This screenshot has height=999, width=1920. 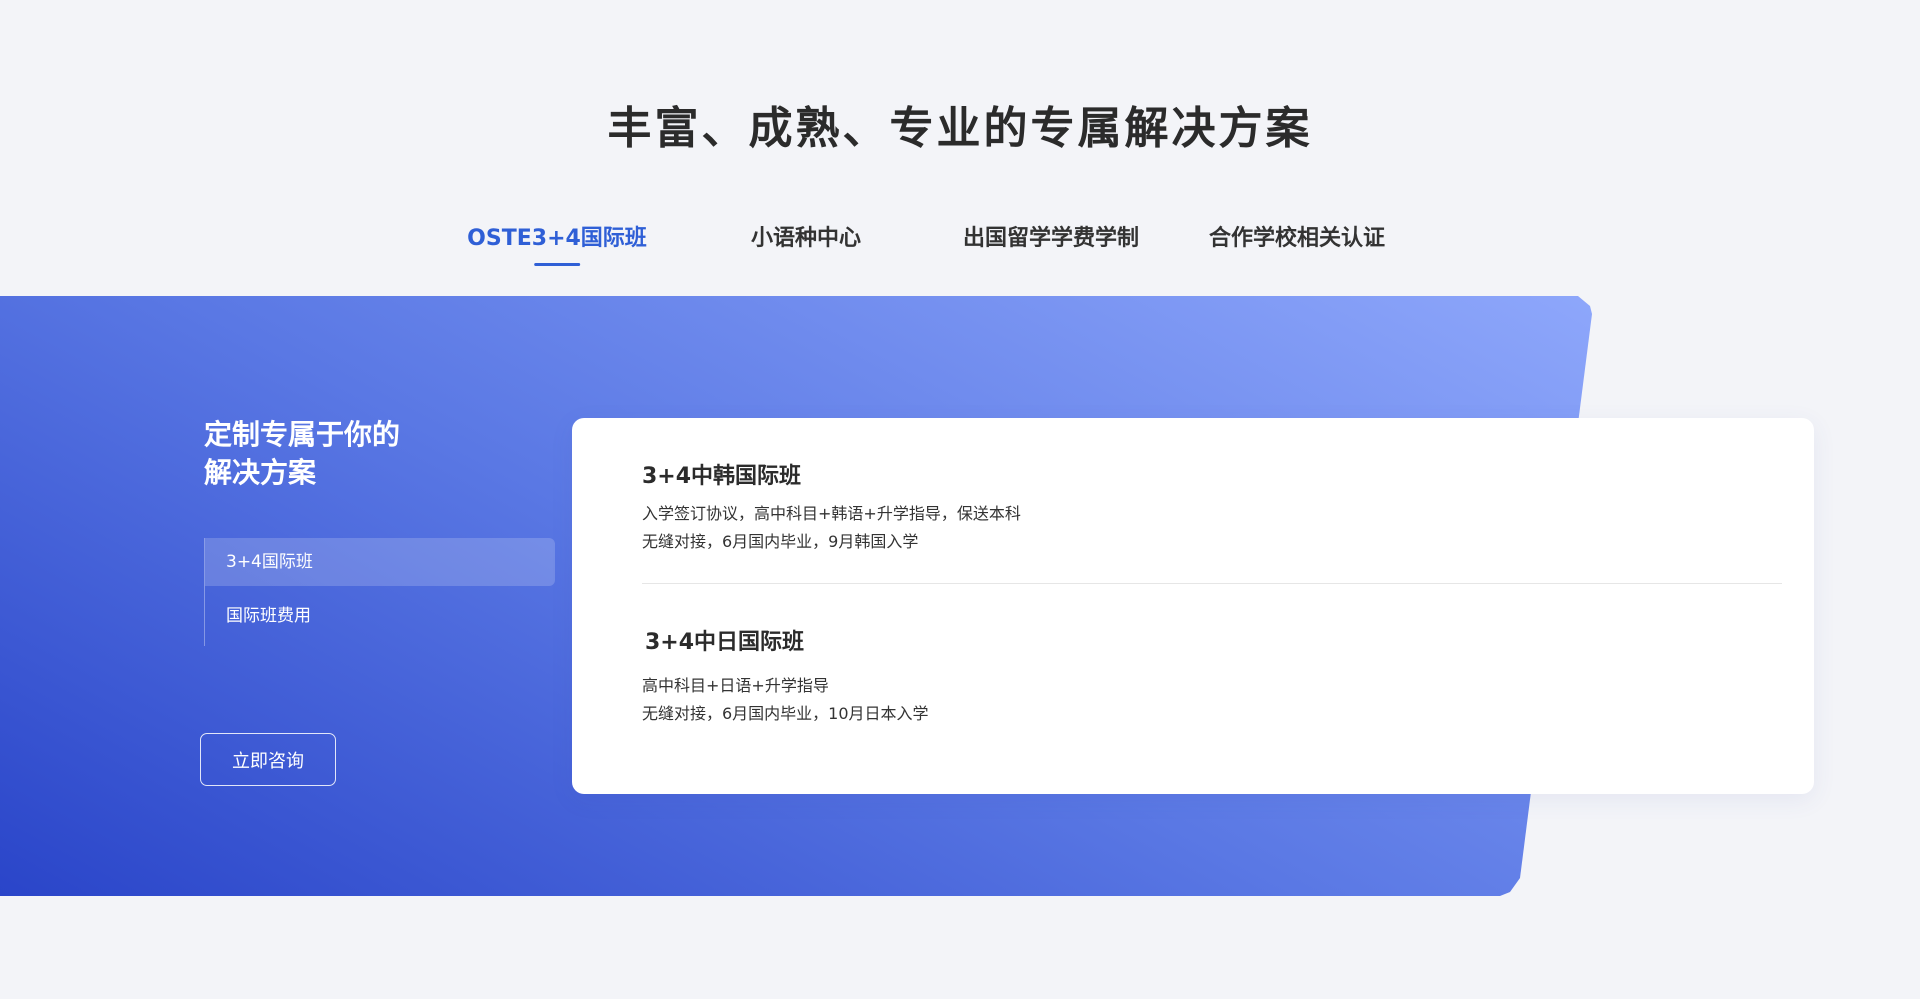 I want to click on sidebar-heading: 定制专属于你的 解决方案, so click(x=354, y=454).